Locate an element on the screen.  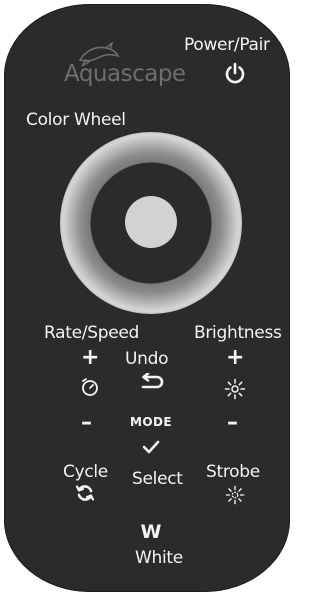
brightness-plus-button: + is located at coordinates (235, 358).